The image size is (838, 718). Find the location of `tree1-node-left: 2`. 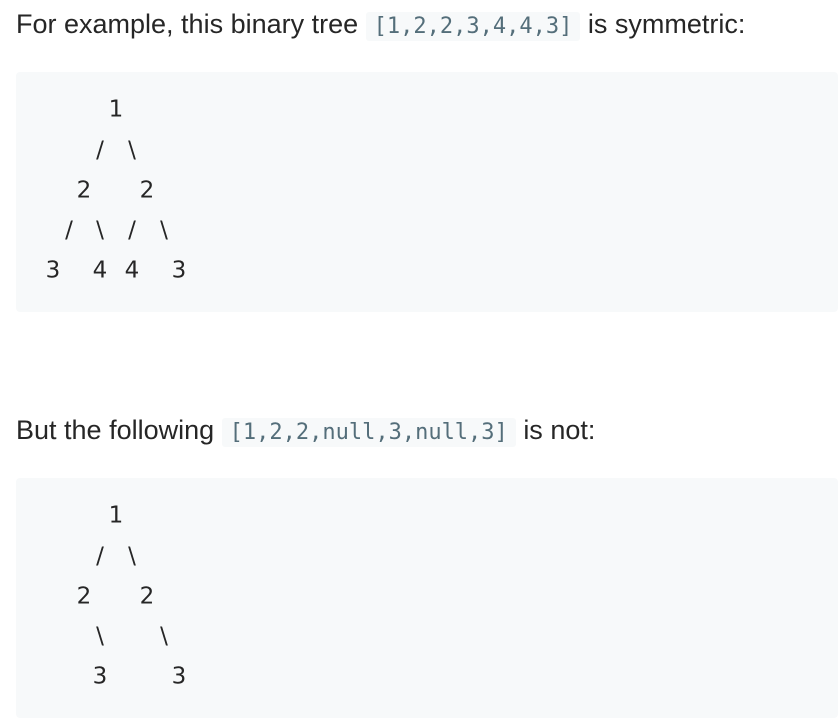

tree1-node-left: 2 is located at coordinates (84, 190).